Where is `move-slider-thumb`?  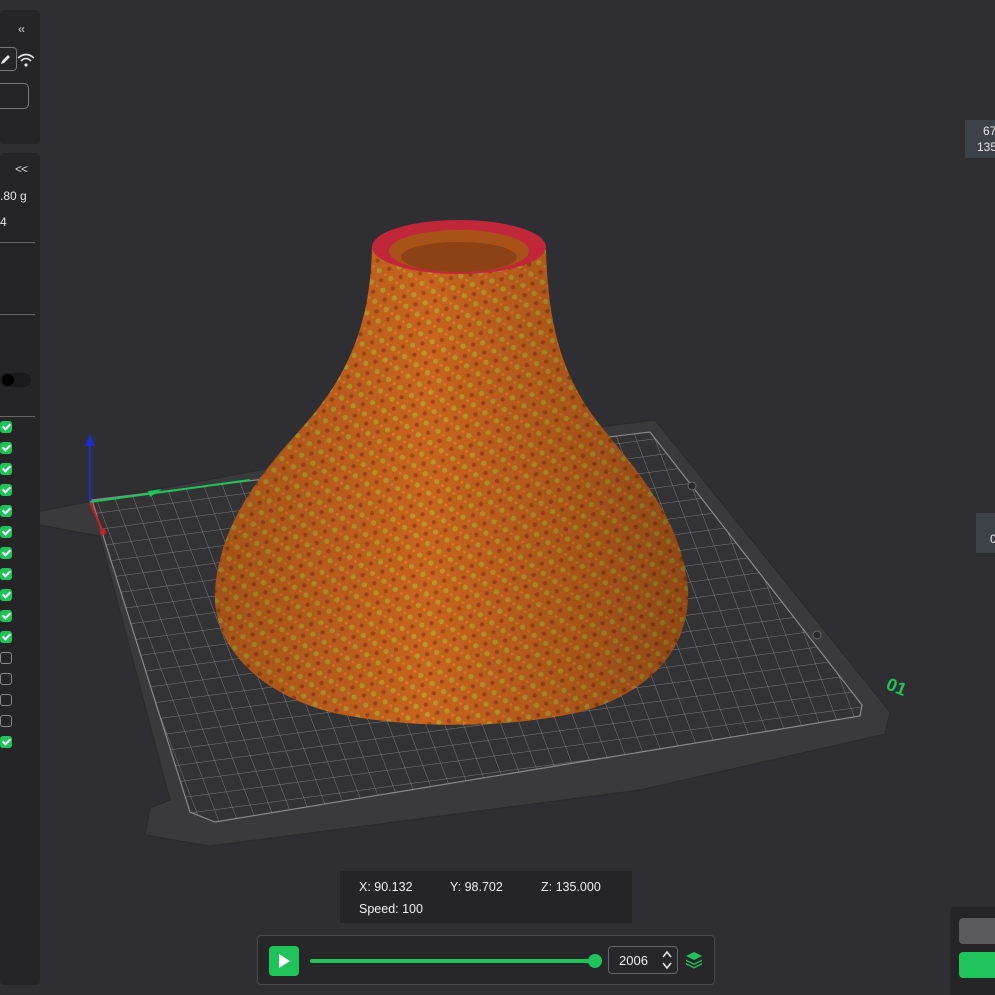 move-slider-thumb is located at coordinates (595, 961).